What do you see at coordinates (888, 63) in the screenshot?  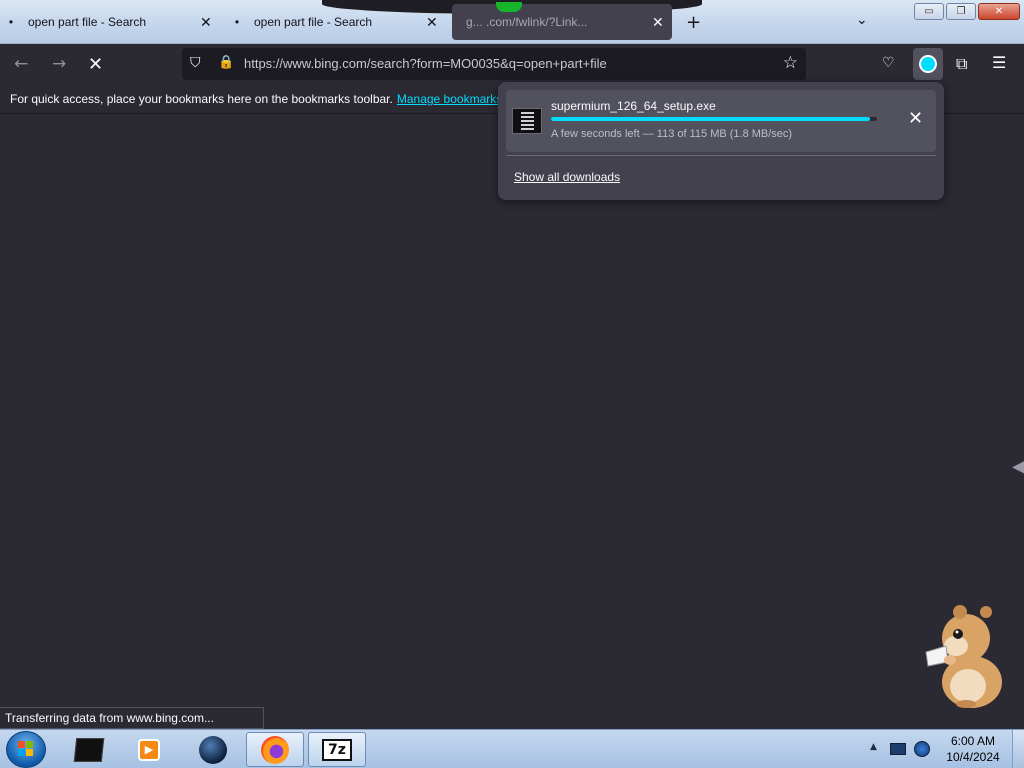 I see `pocket-icon: ♡` at bounding box center [888, 63].